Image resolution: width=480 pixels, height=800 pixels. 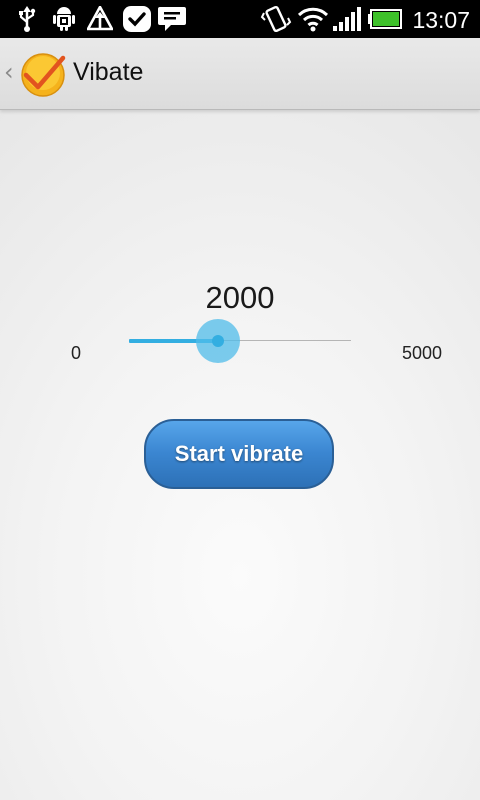 I want to click on slider-thumb-dot, so click(x=218, y=341).